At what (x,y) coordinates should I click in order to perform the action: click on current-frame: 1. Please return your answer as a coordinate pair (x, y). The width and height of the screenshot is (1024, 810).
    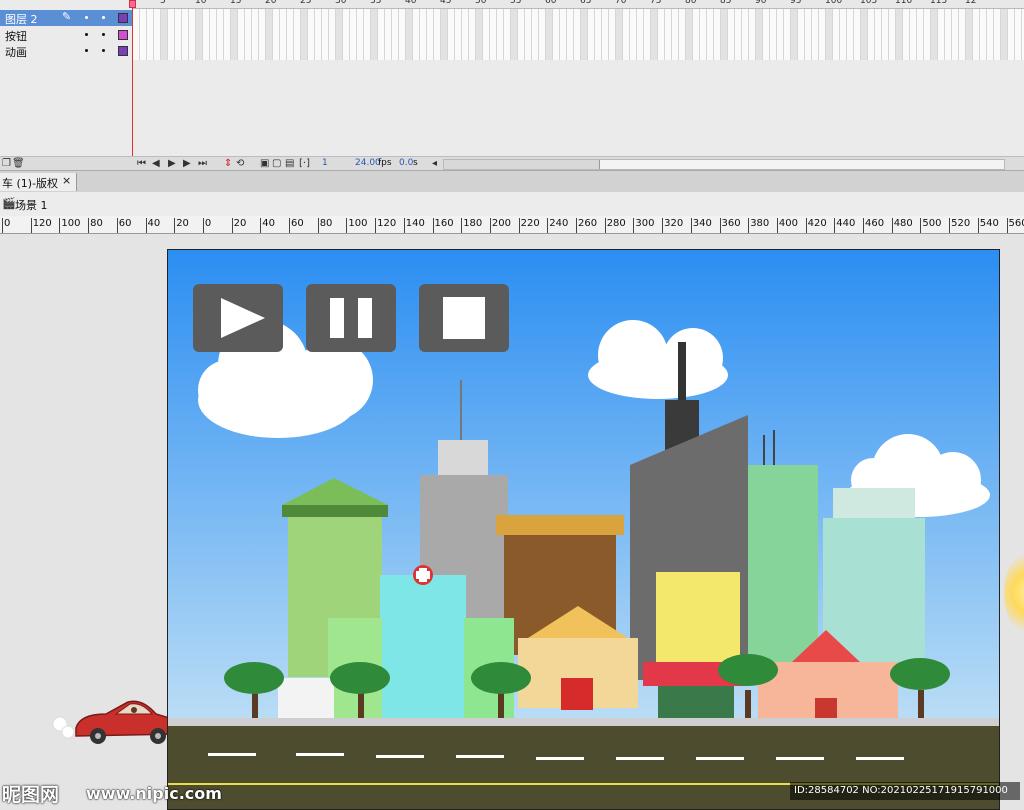
    Looking at the image, I should click on (325, 163).